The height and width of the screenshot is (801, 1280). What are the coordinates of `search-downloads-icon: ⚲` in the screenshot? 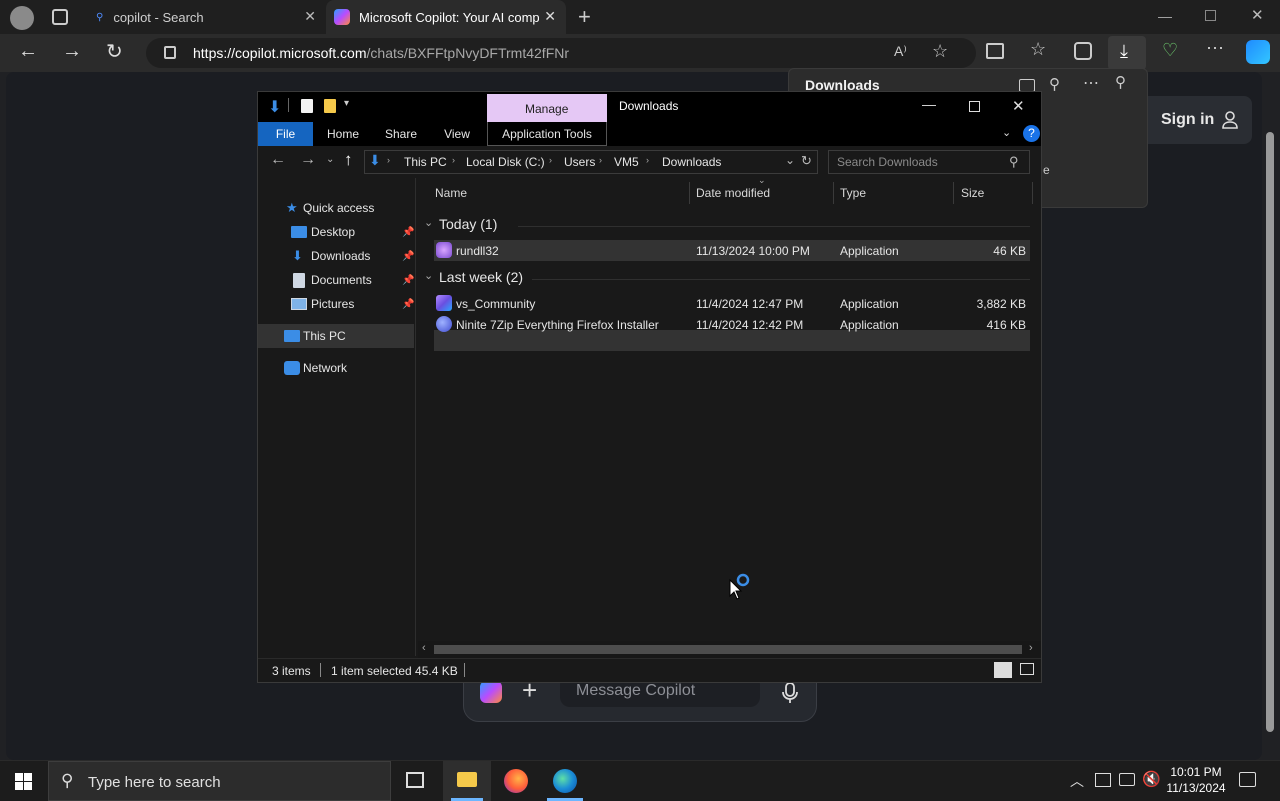 It's located at (1054, 84).